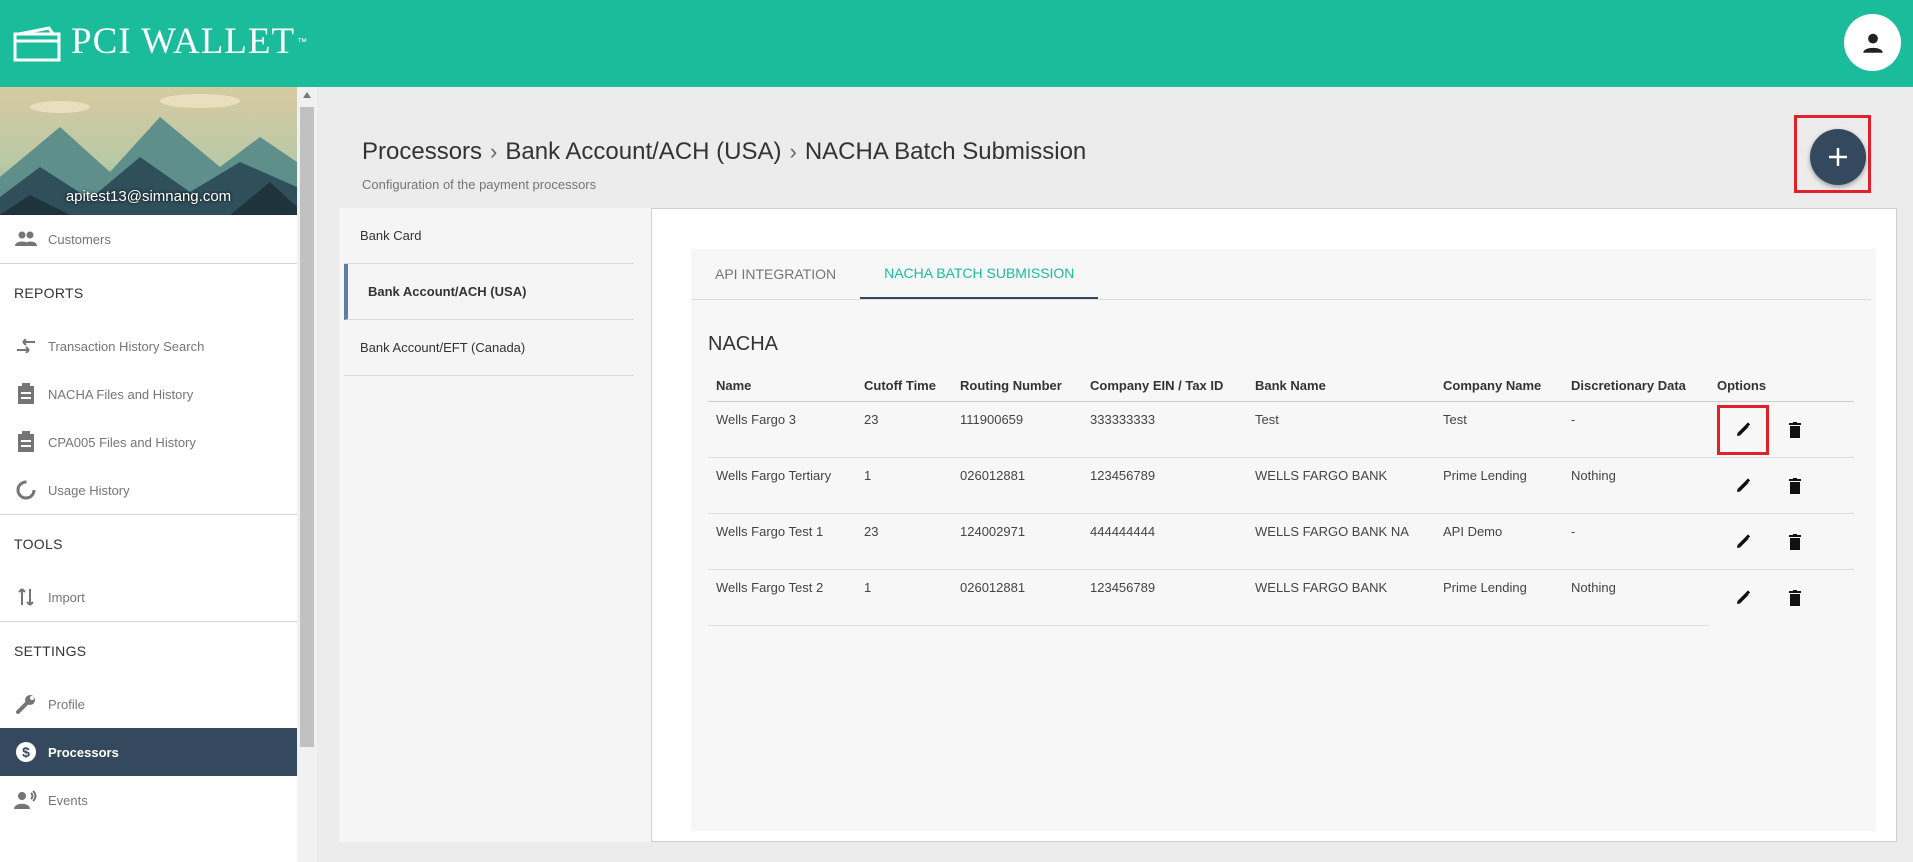 This screenshot has height=862, width=1913. What do you see at coordinates (782, 485) in the screenshot?
I see `cell-name: Wells Fargo Tertiary` at bounding box center [782, 485].